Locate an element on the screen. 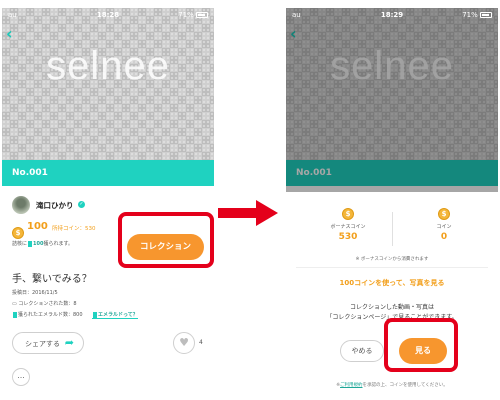 This screenshot has height=400, width=500. bonus-coin-value: 530 is located at coordinates (348, 237).